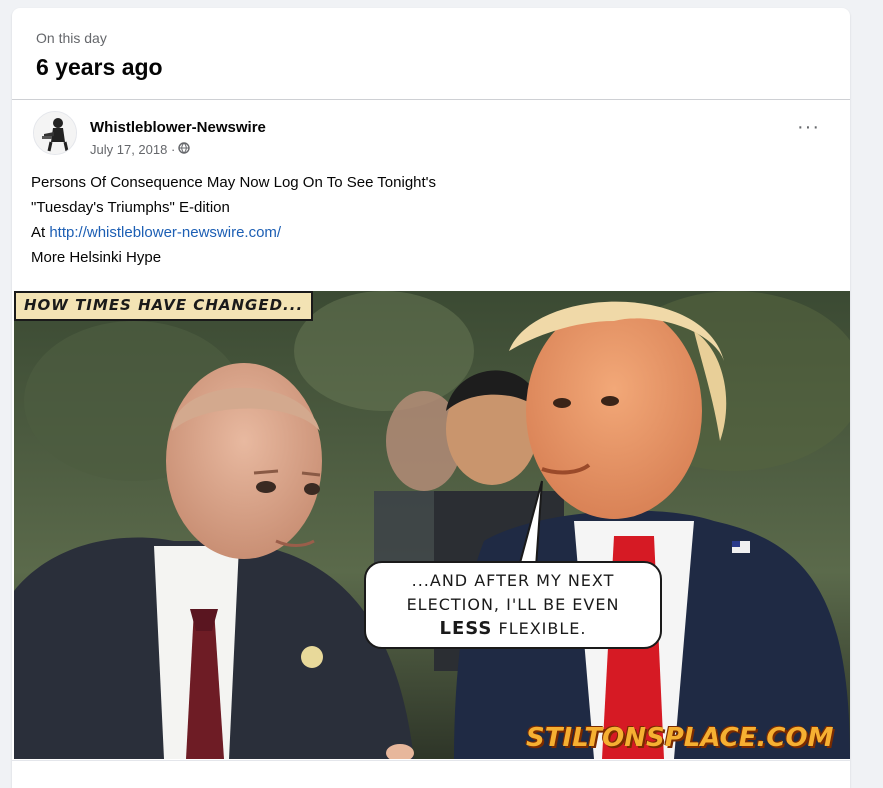 The height and width of the screenshot is (788, 883). Describe the element at coordinates (513, 628) in the screenshot. I see `bubble-line-3: LESS FLEXIBLE.` at that location.